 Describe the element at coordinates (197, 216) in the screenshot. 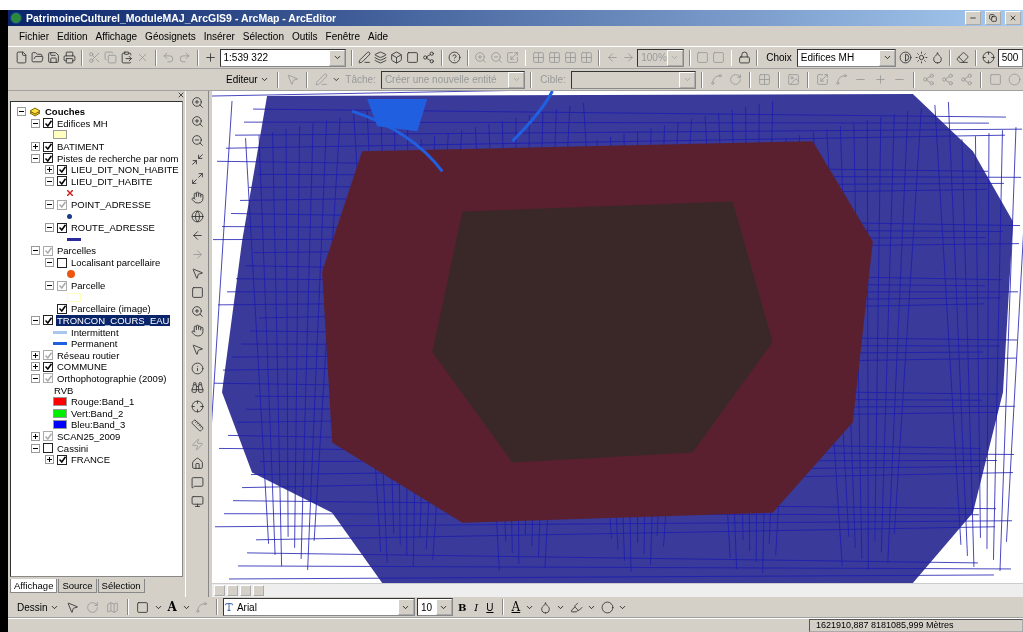

I see `full-extent-icon` at that location.